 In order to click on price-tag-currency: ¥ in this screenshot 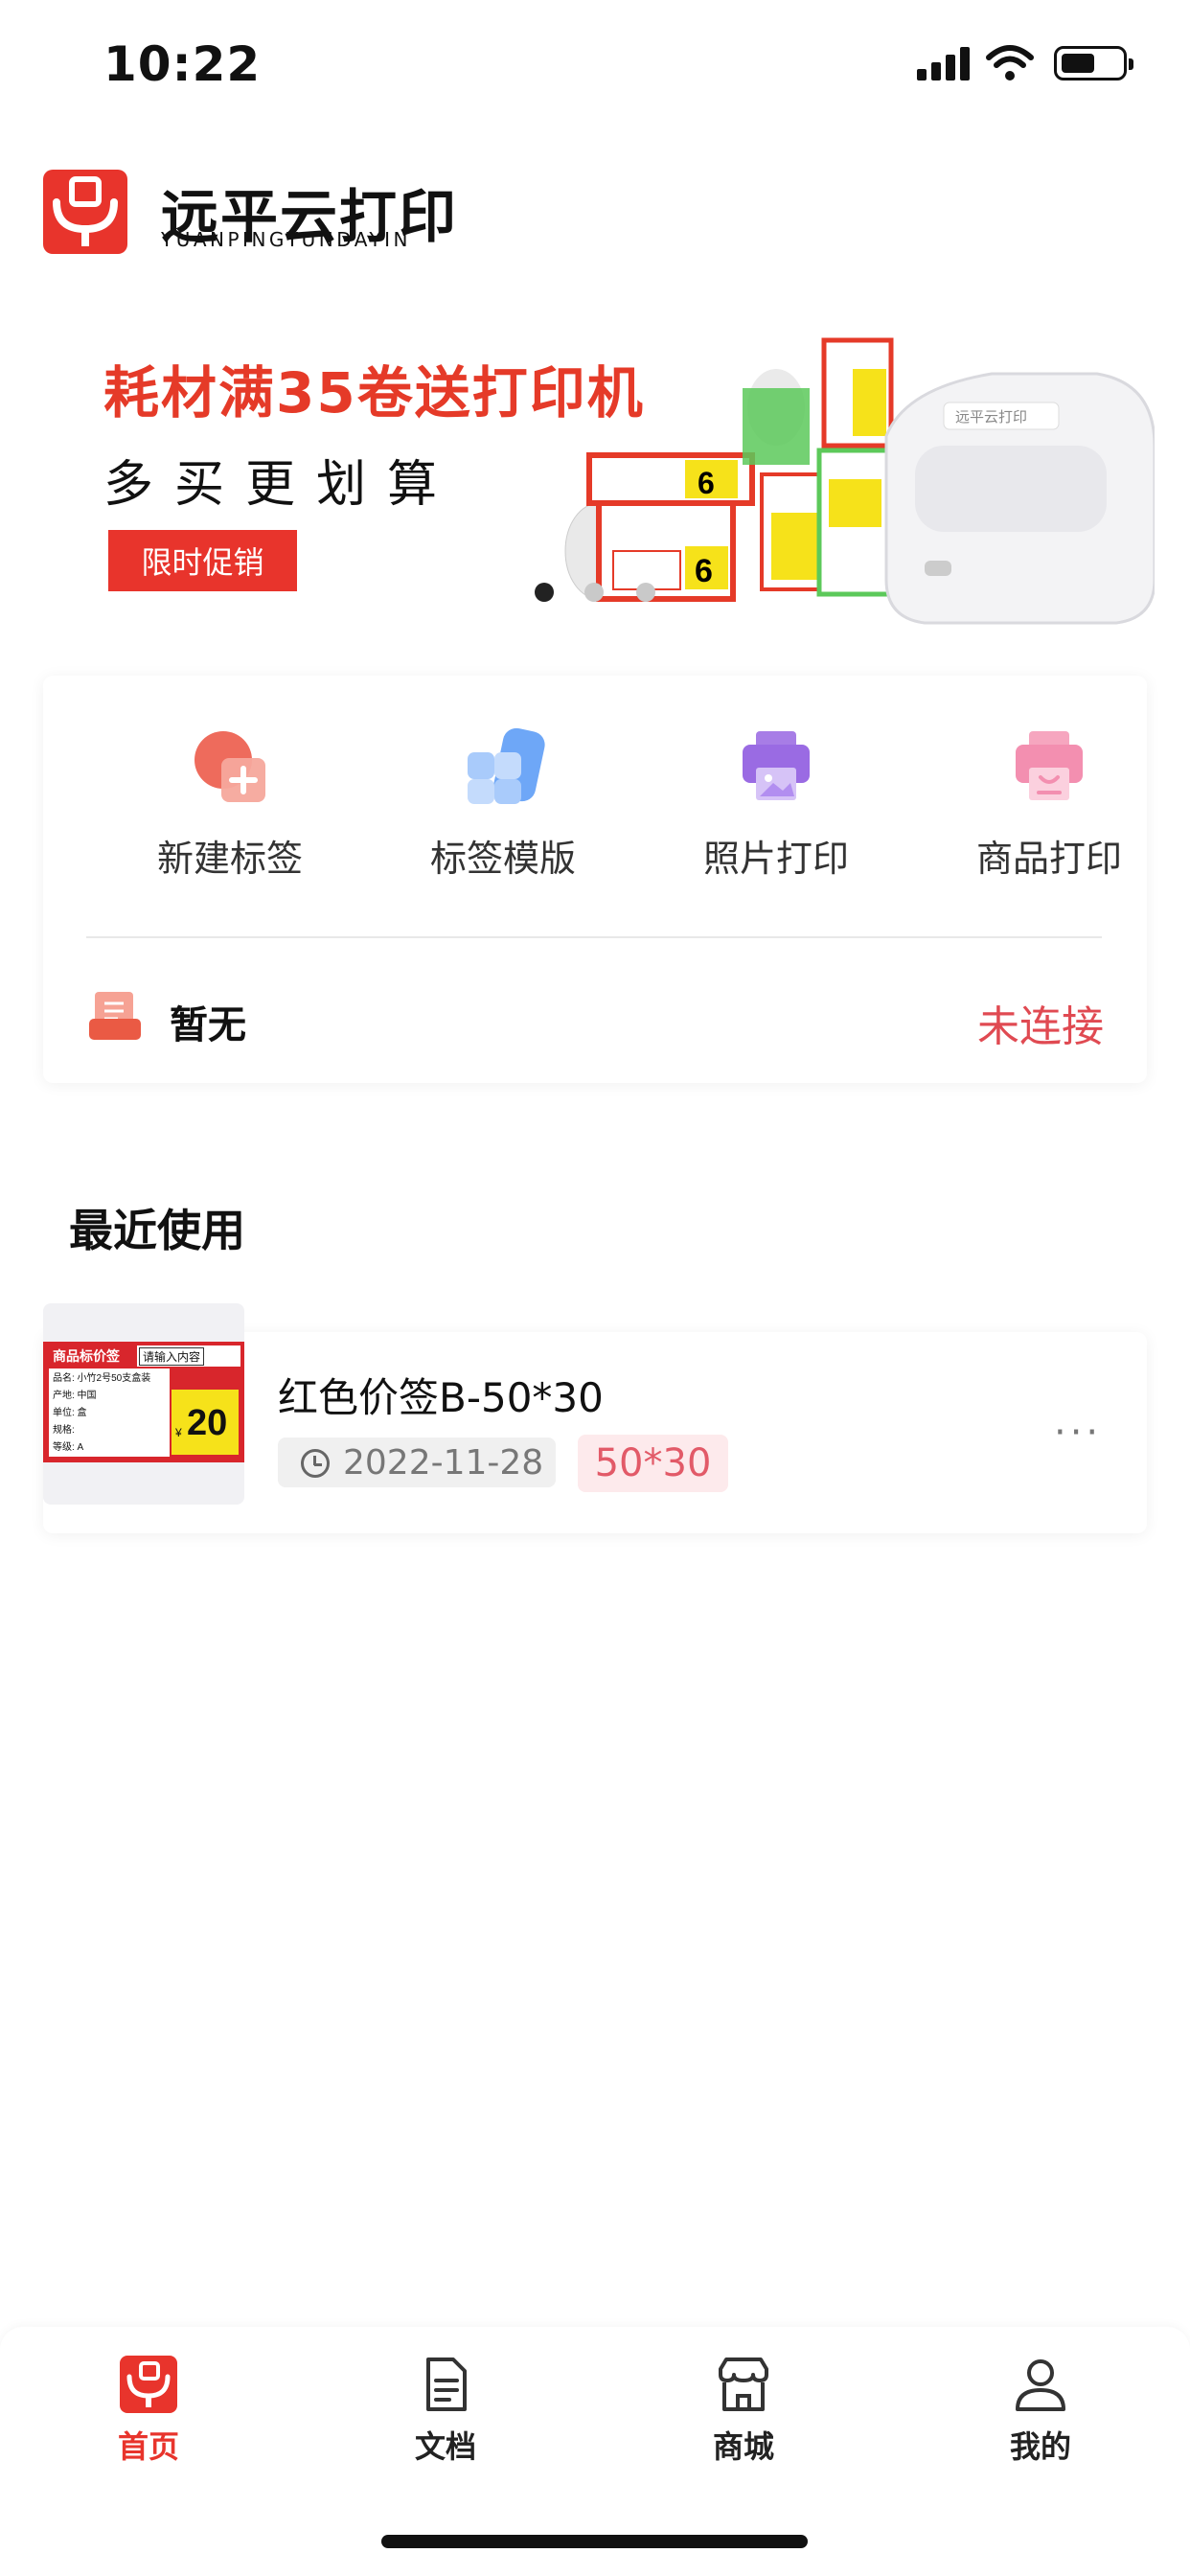, I will do `click(179, 1433)`.